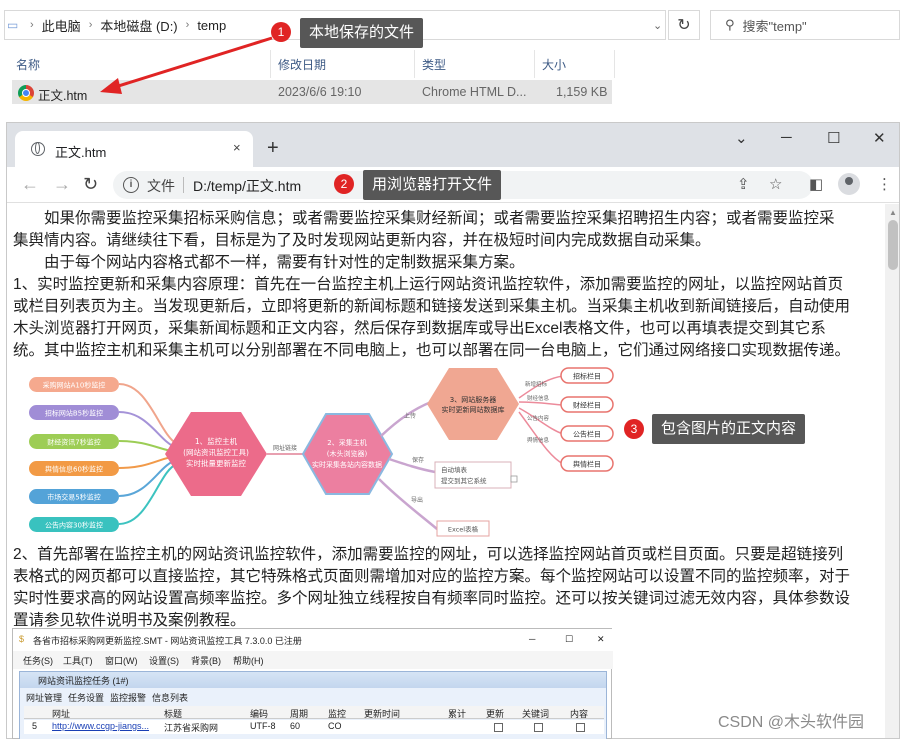 The height and width of the screenshot is (739, 900). I want to click on app-menu-item: 窗口(W), so click(121, 661).